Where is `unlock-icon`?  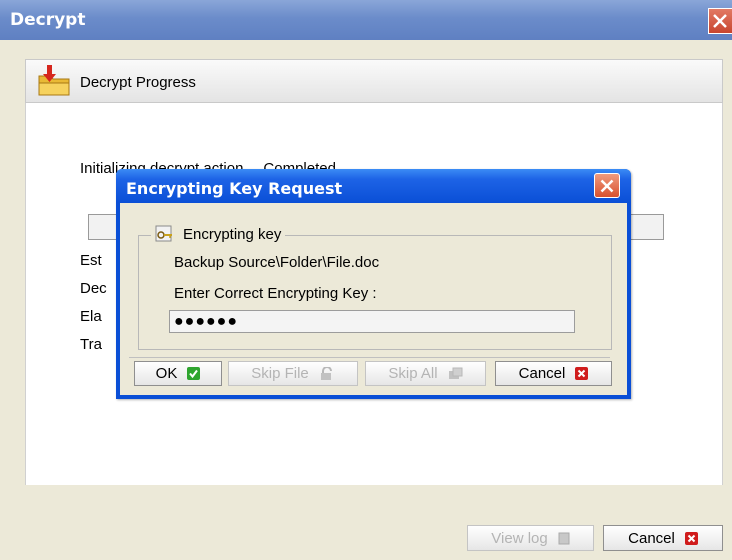
unlock-icon is located at coordinates (326, 373).